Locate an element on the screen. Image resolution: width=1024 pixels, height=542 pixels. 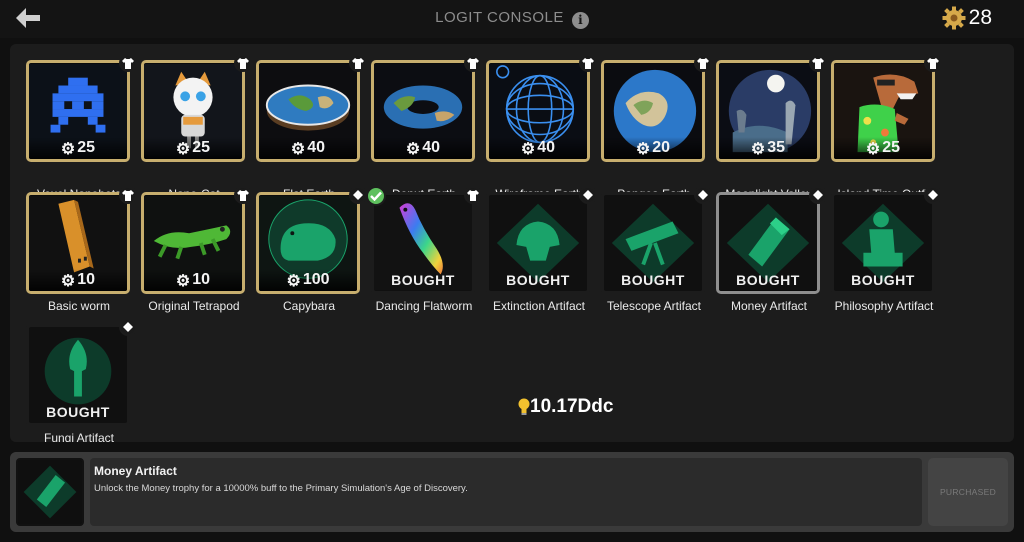
money-artifact-icon is located at coordinates (50, 492).